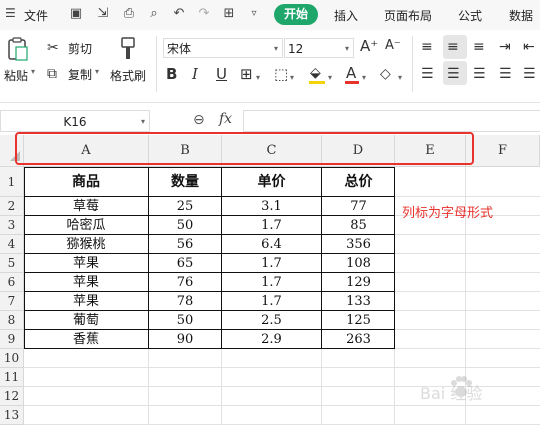  What do you see at coordinates (86, 320) in the screenshot?
I see `table-cell: 葡萄` at bounding box center [86, 320].